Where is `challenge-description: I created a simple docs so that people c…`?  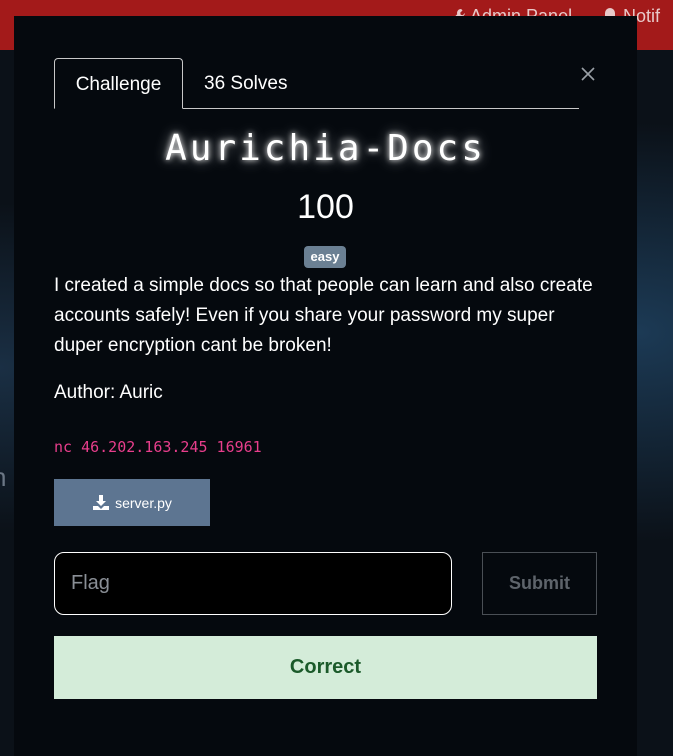
challenge-description: I created a simple docs so that people c… is located at coordinates (323, 315).